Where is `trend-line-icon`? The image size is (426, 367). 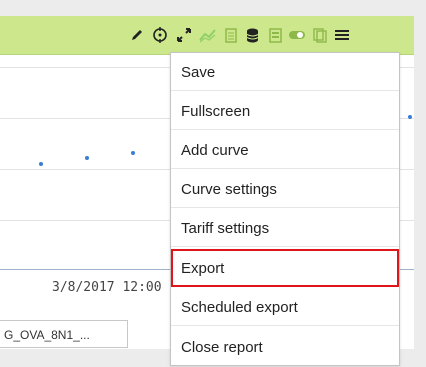 trend-line-icon is located at coordinates (208, 35).